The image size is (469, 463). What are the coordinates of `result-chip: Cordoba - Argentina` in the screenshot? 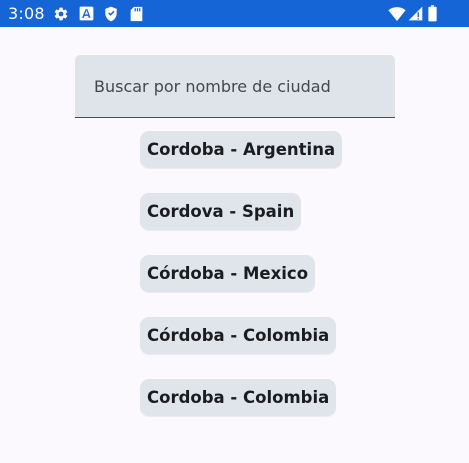 It's located at (241, 149).